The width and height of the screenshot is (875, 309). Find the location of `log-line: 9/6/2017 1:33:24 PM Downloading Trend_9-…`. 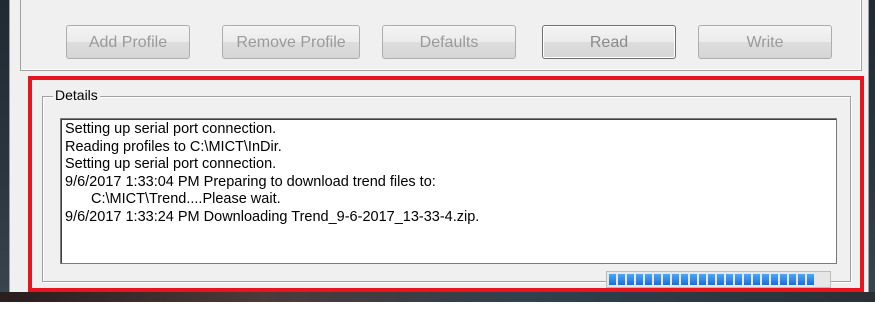

log-line: 9/6/2017 1:33:24 PM Downloading Trend_9-… is located at coordinates (272, 216).